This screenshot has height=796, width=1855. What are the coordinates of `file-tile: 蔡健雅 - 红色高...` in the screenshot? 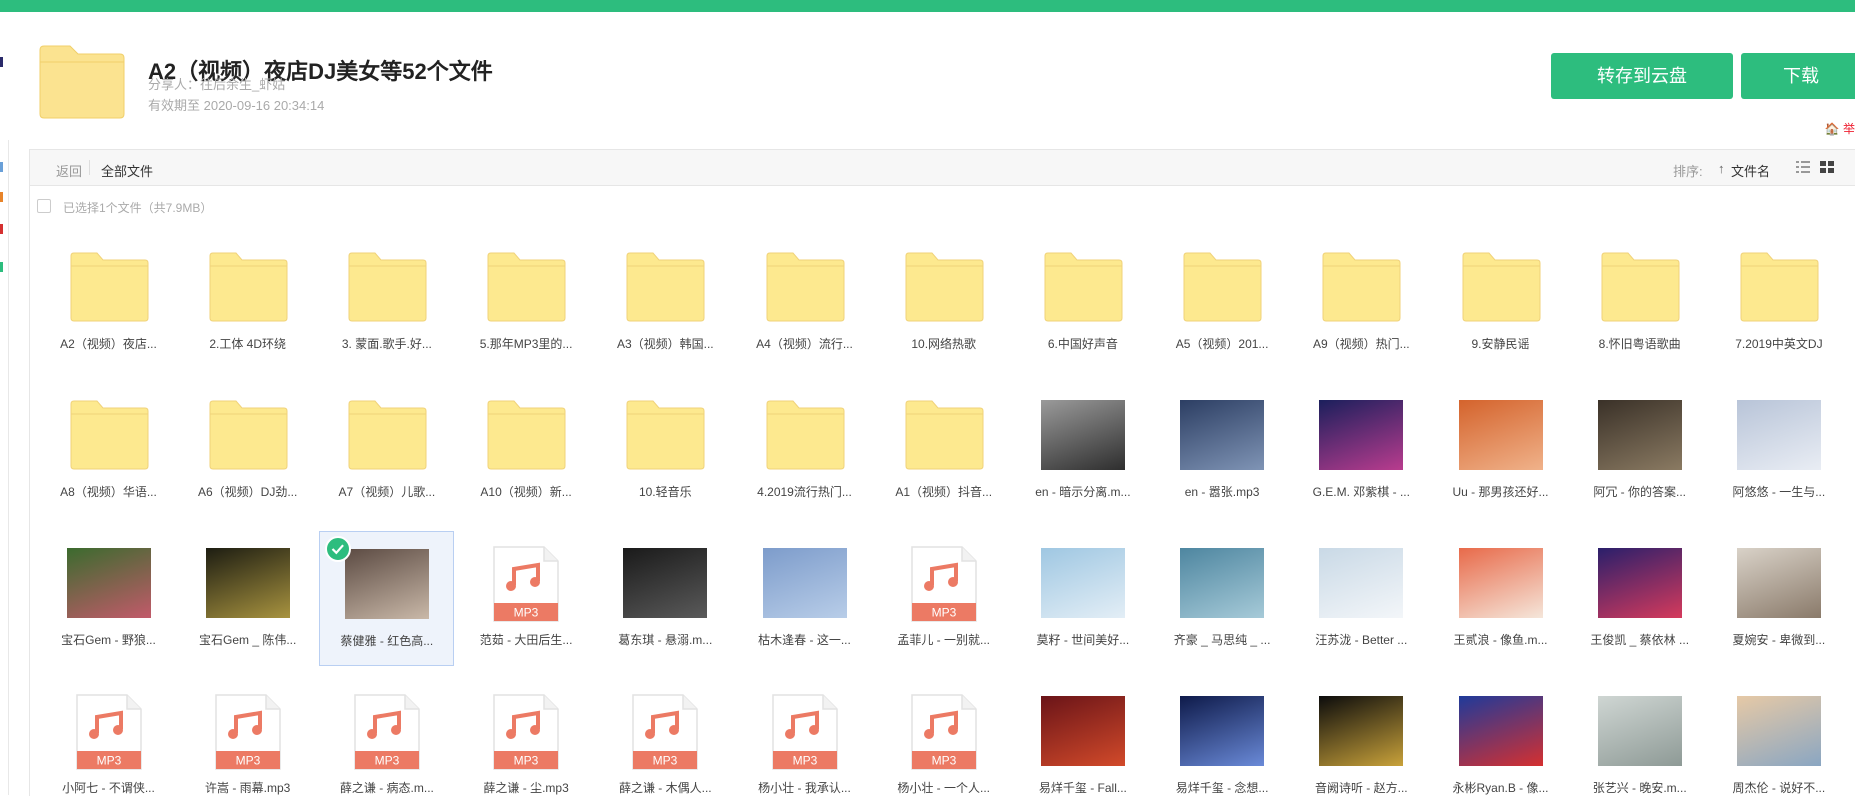 It's located at (387, 598).